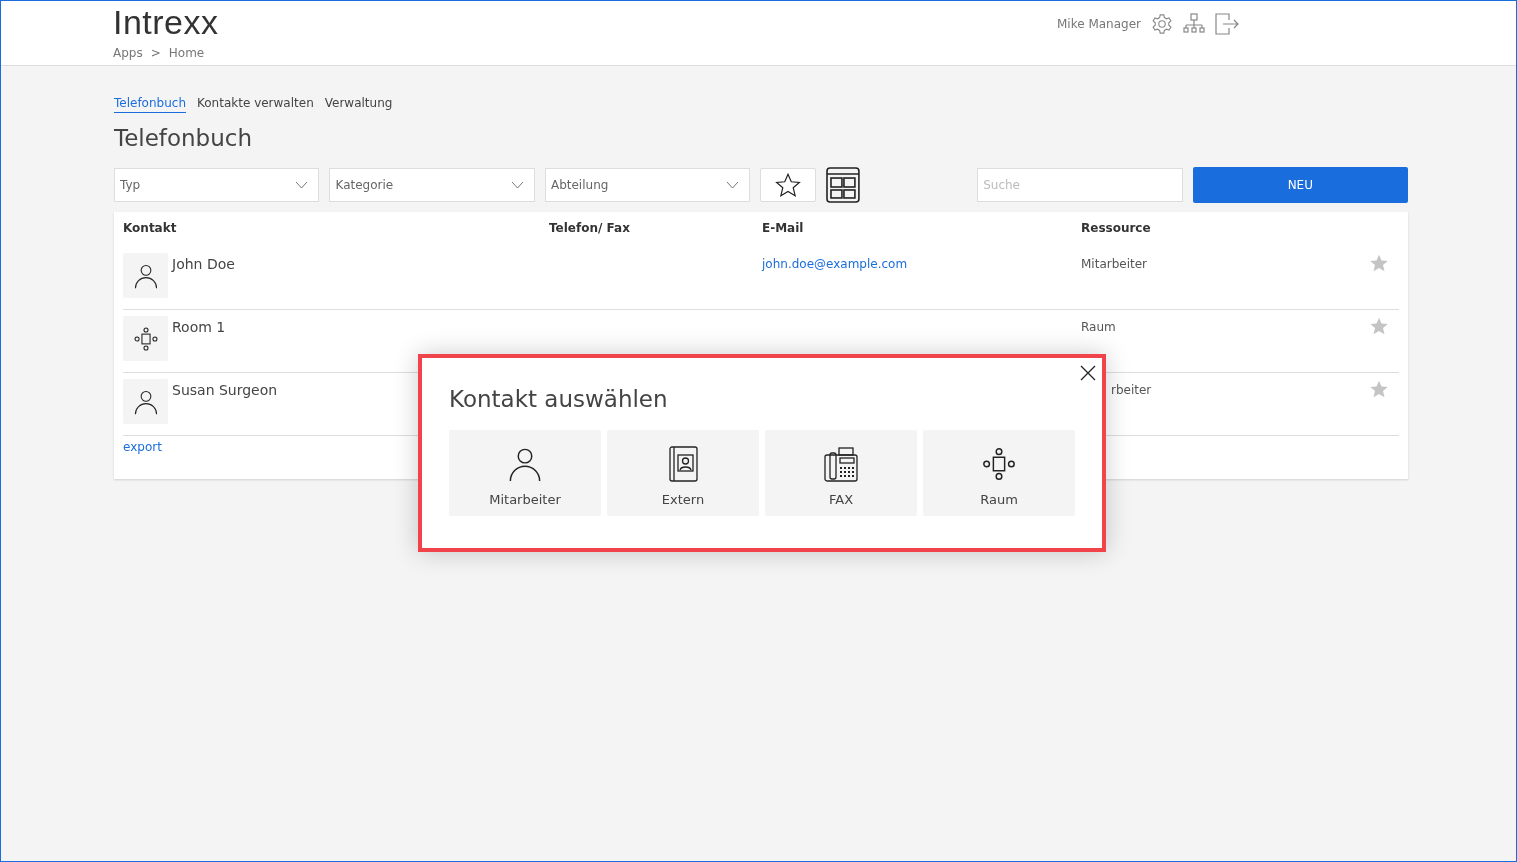 Image resolution: width=1517 pixels, height=862 pixels. I want to click on column-header: Ressource, so click(1116, 228).